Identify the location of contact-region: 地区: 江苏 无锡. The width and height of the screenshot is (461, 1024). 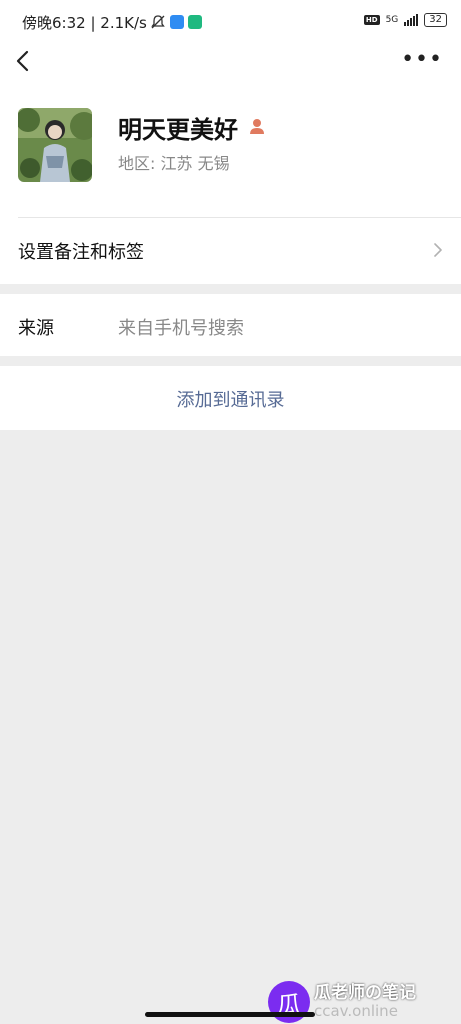
(174, 163).